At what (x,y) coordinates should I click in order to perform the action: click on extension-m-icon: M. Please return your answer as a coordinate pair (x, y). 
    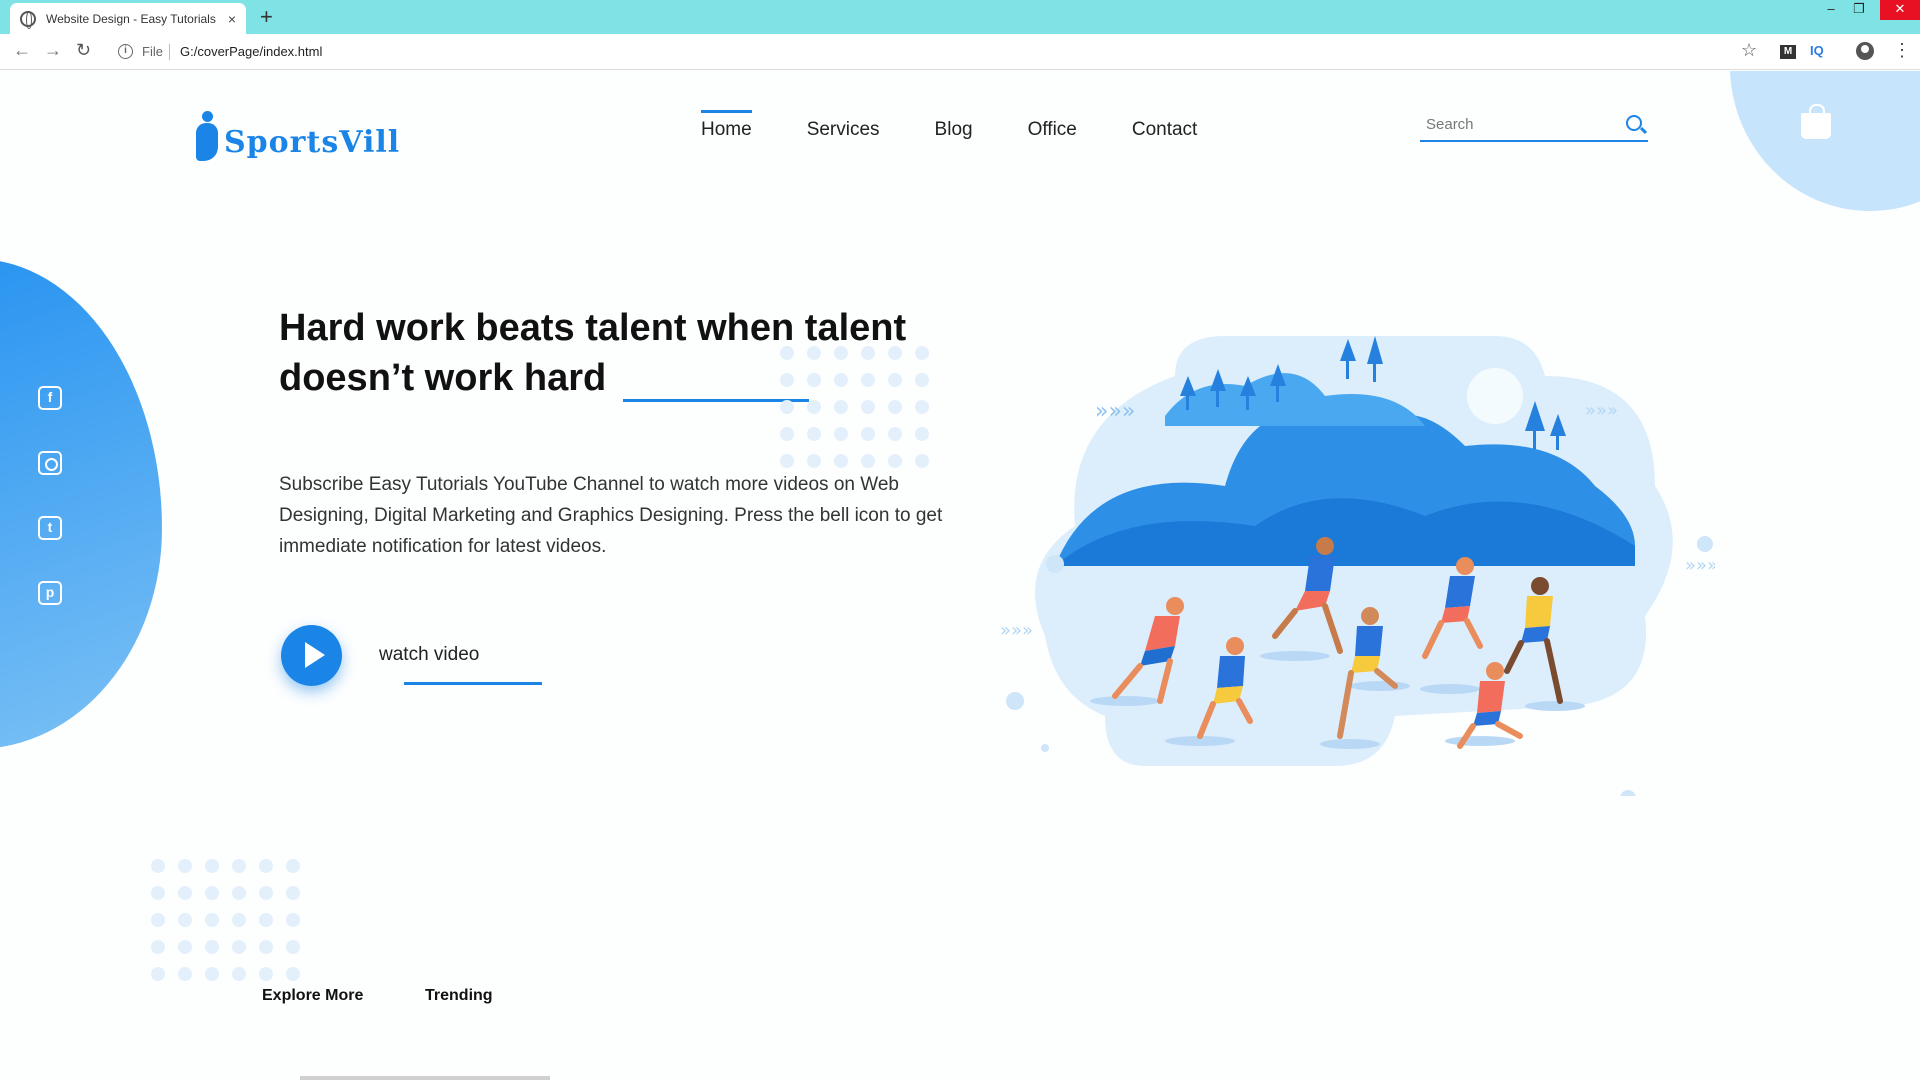
    Looking at the image, I should click on (1788, 52).